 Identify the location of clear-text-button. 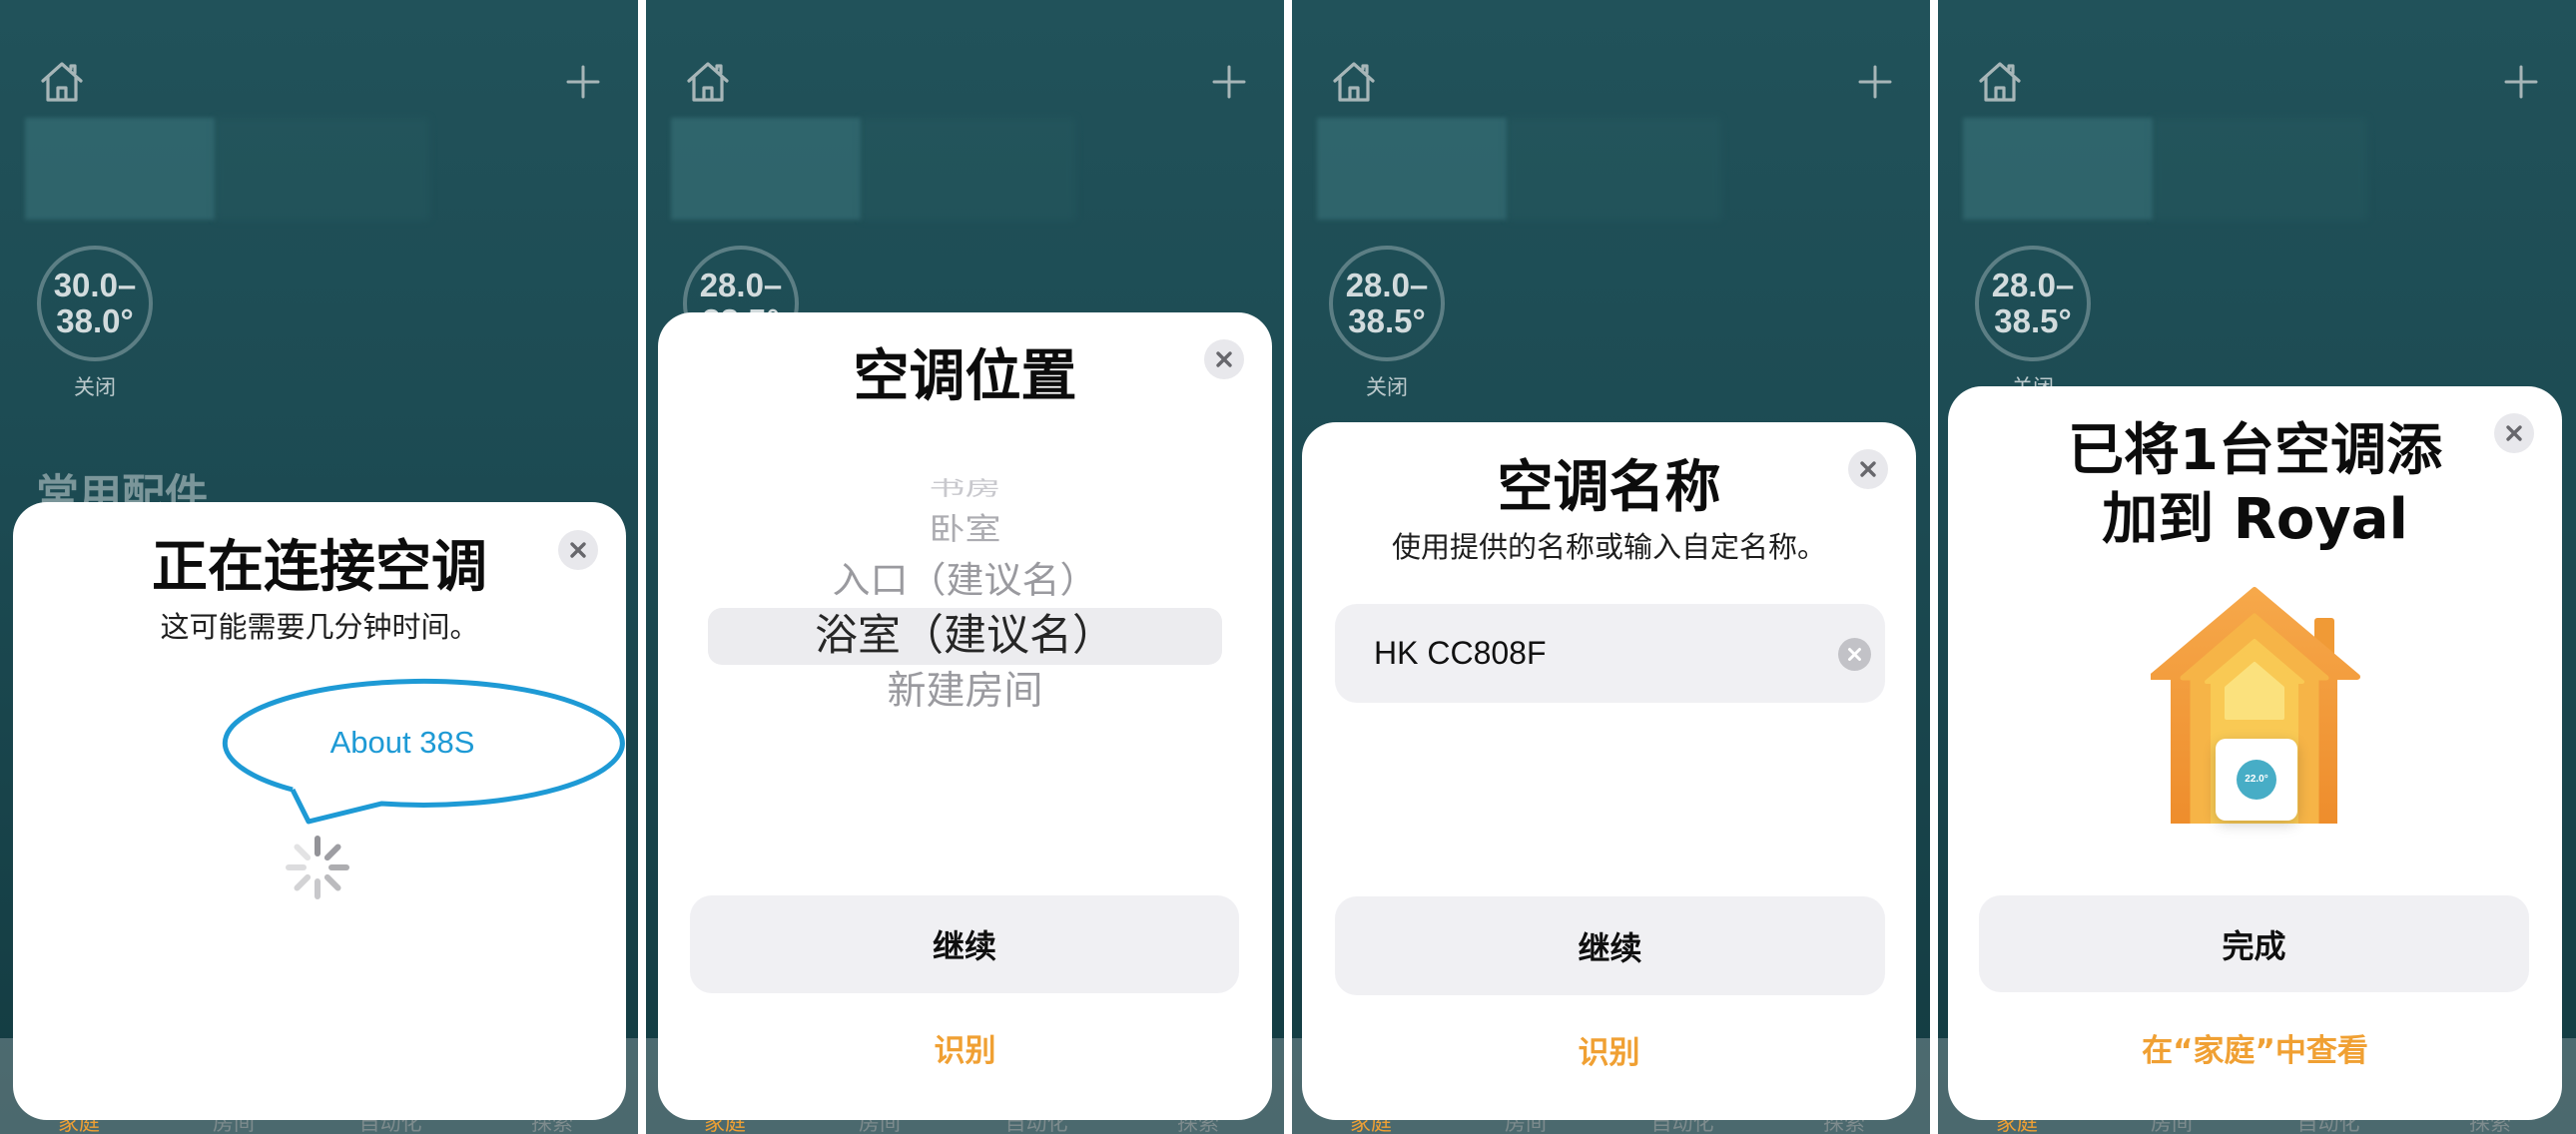
(1854, 654).